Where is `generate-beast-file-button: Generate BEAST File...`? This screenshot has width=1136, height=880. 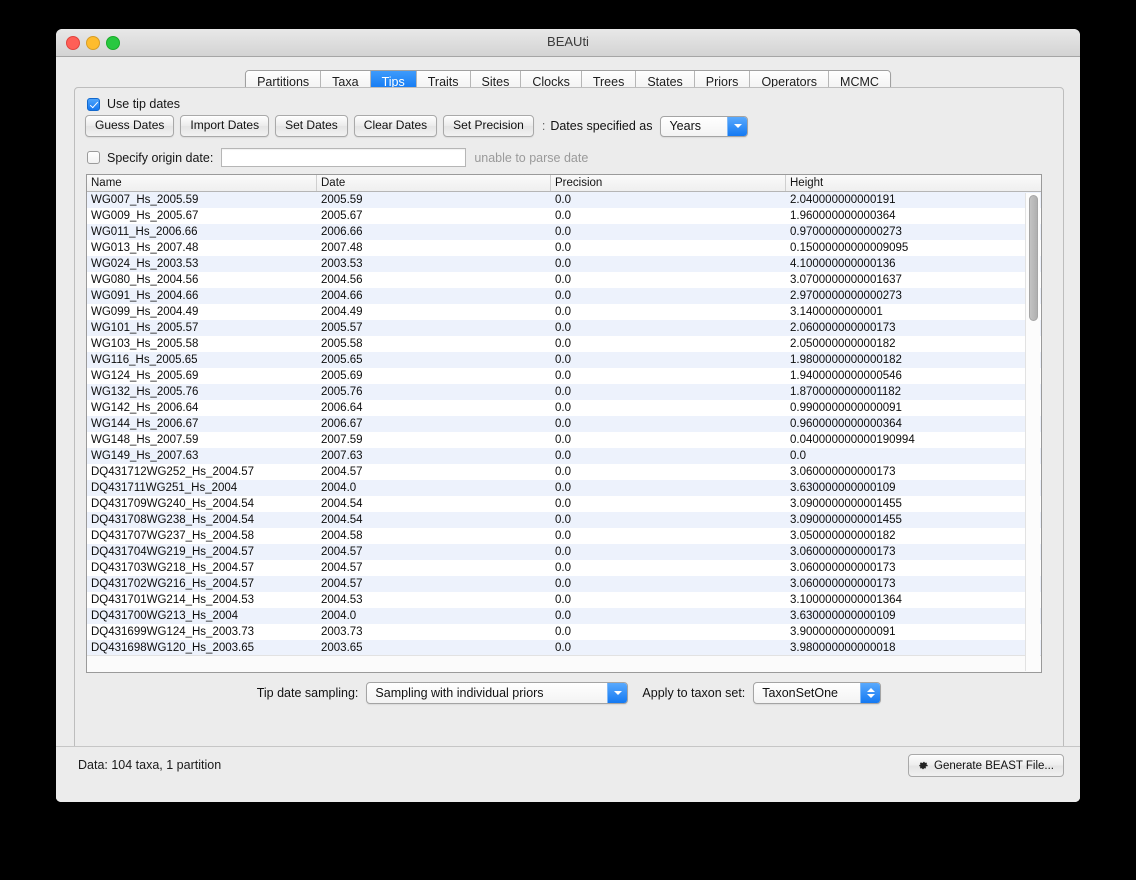 generate-beast-file-button: Generate BEAST File... is located at coordinates (986, 765).